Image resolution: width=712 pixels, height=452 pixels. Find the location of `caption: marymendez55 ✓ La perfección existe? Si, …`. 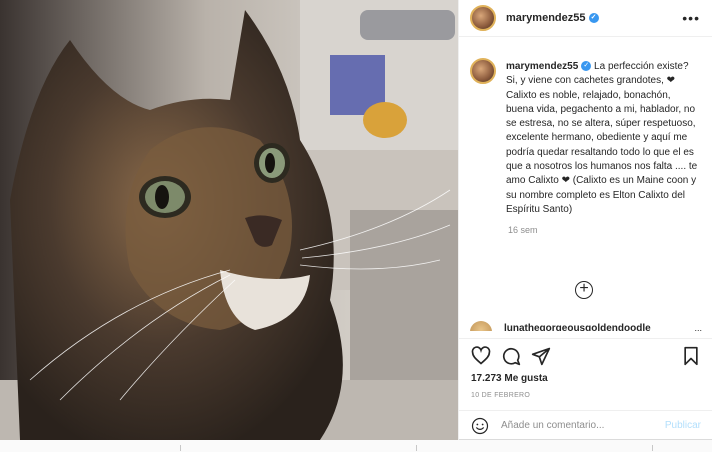

caption: marymendez55 ✓ La perfección existe? Si, … is located at coordinates (585, 127).